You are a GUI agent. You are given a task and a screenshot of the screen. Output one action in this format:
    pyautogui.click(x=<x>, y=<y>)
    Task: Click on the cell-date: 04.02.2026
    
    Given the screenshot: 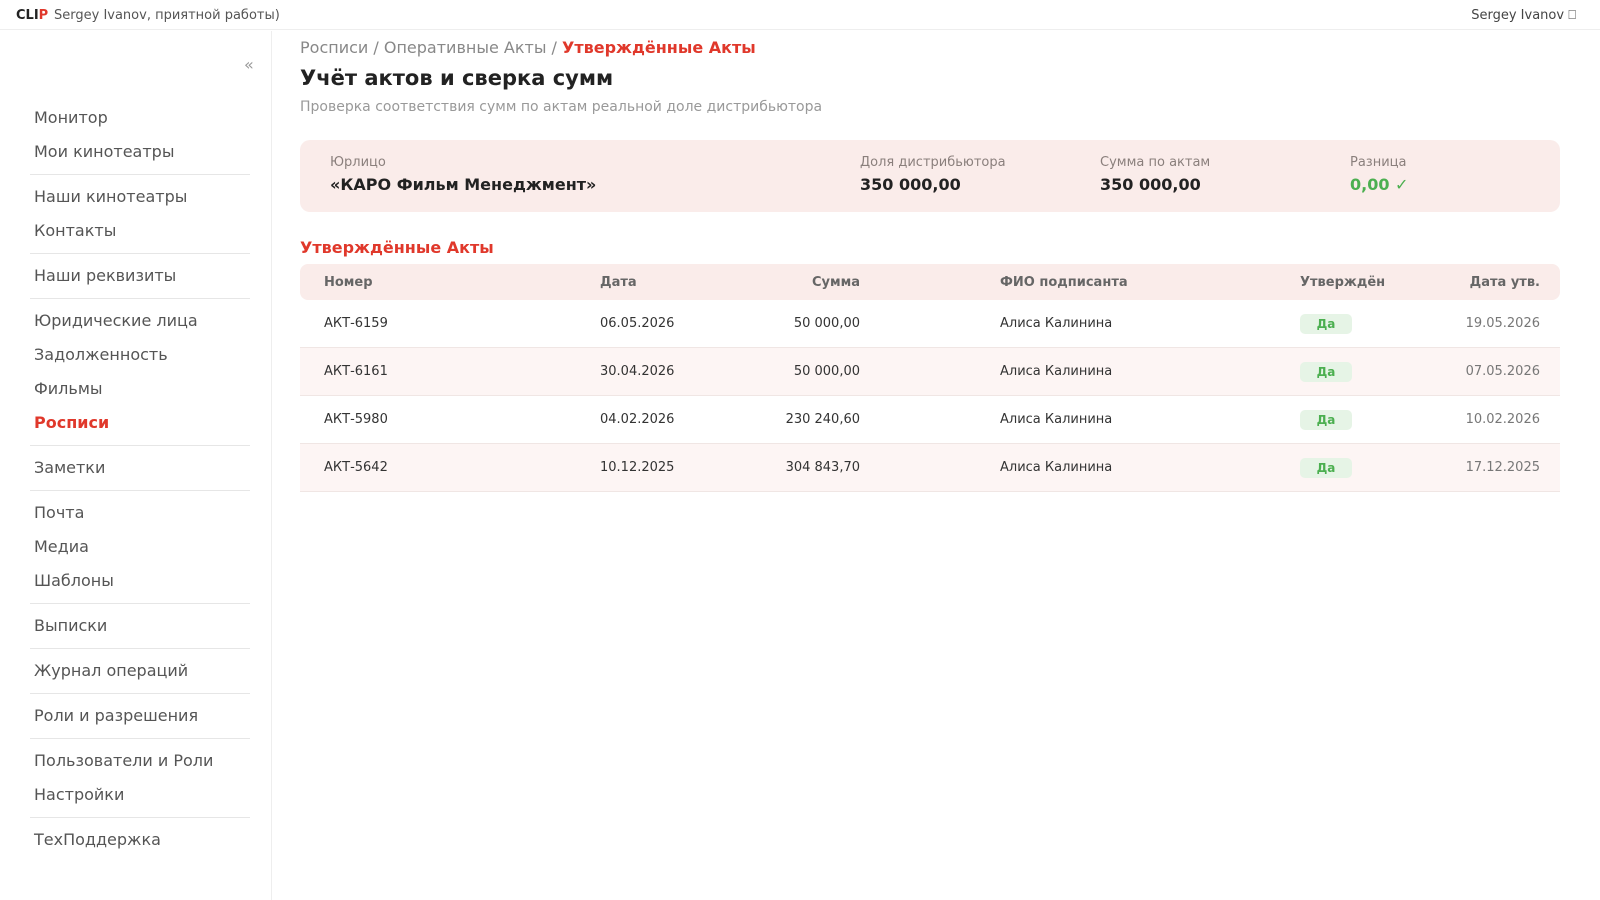 What is the action you would take?
    pyautogui.click(x=637, y=419)
    